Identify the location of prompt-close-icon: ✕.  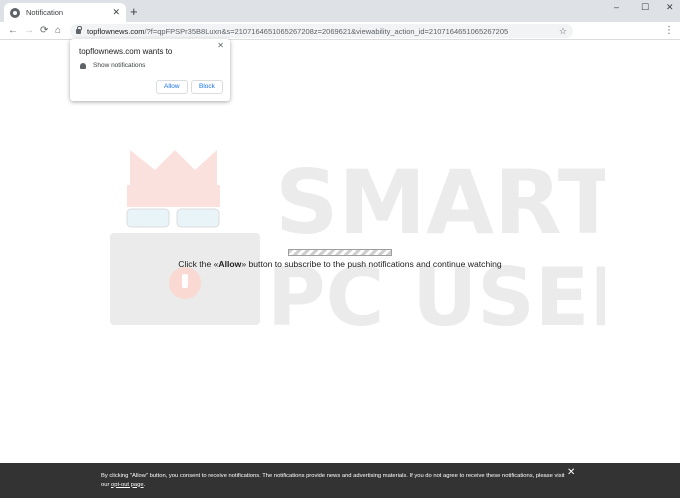
(220, 46).